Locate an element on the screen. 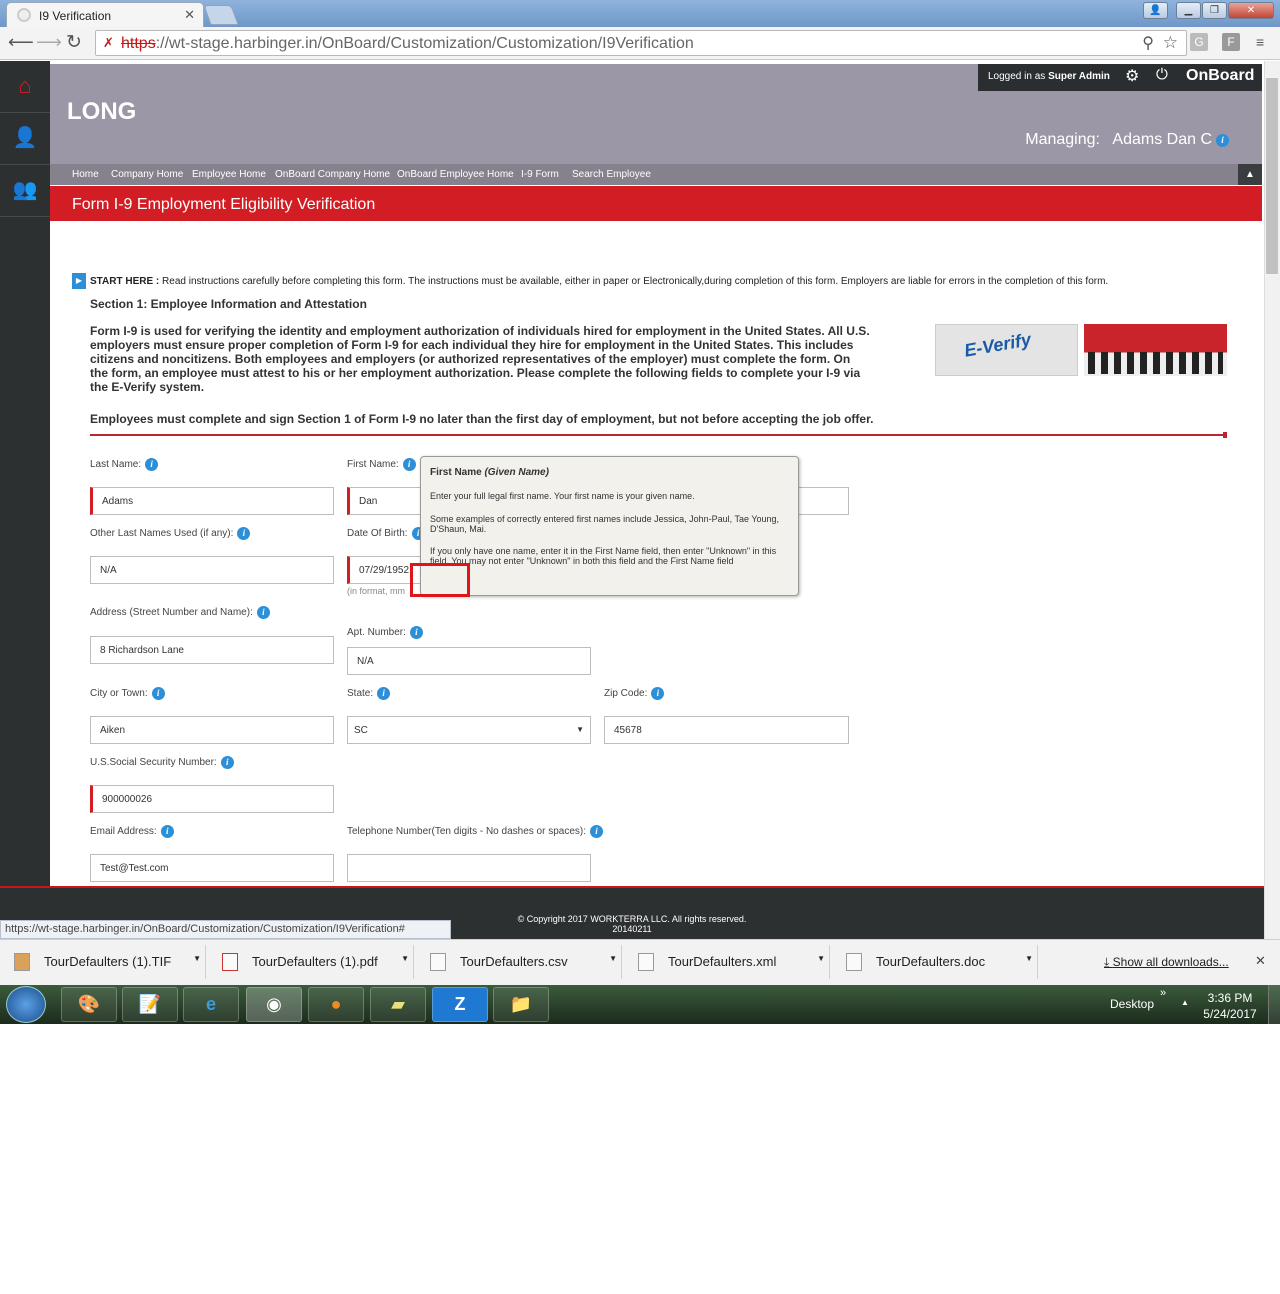  download-item: TourDefaulters.doc ▼ is located at coordinates (937, 962).